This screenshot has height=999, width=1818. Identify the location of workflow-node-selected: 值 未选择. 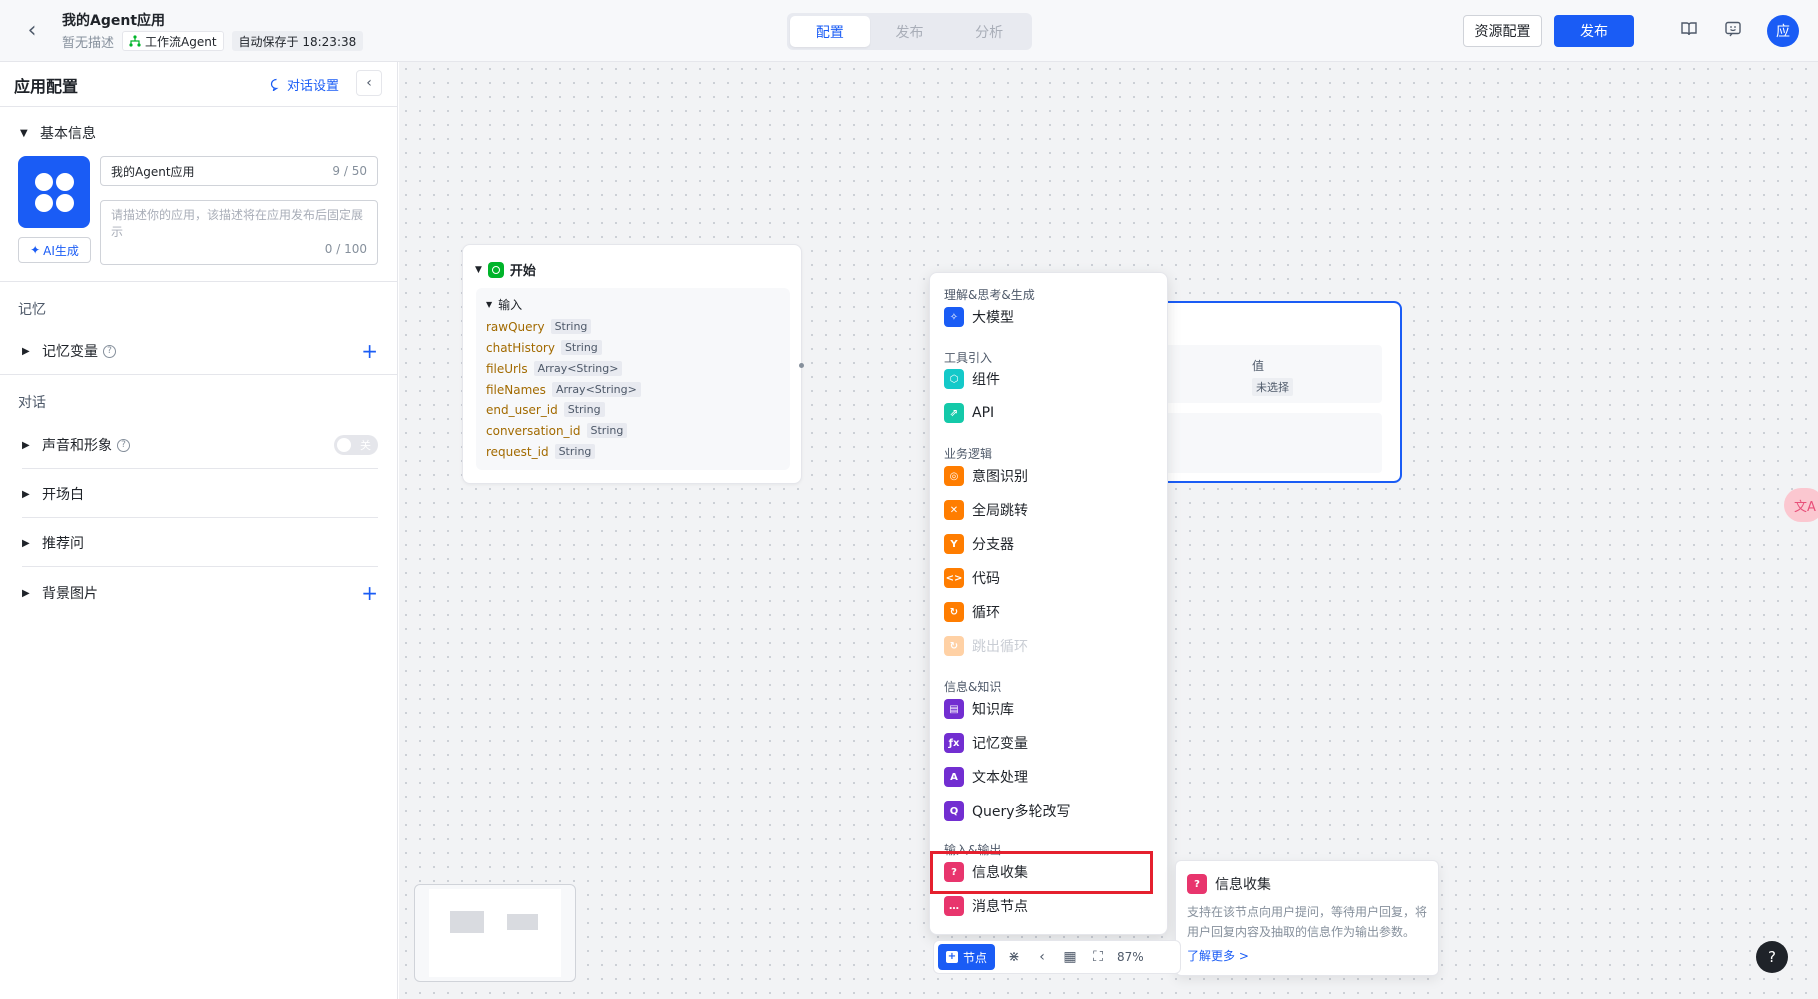
(1276, 392).